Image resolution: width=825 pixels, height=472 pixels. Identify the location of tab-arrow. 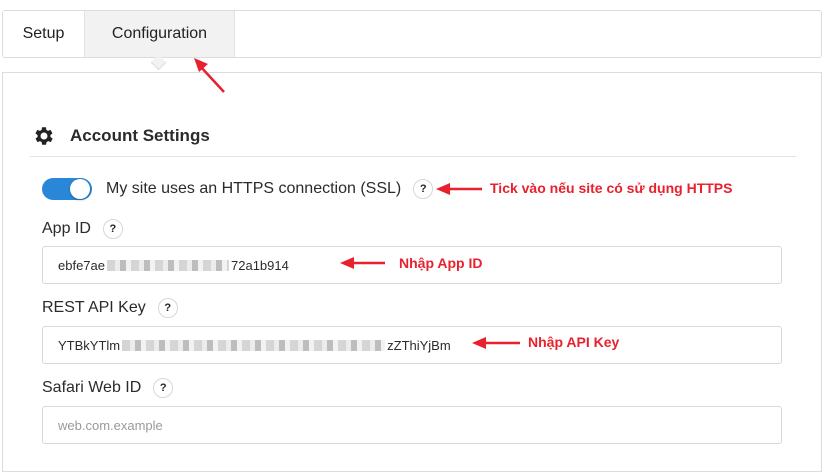
(212, 79).